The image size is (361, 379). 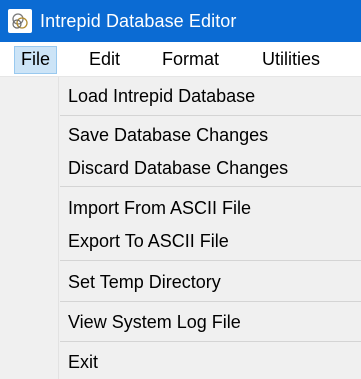 What do you see at coordinates (291, 59) in the screenshot?
I see `menu-utilities: Utilities` at bounding box center [291, 59].